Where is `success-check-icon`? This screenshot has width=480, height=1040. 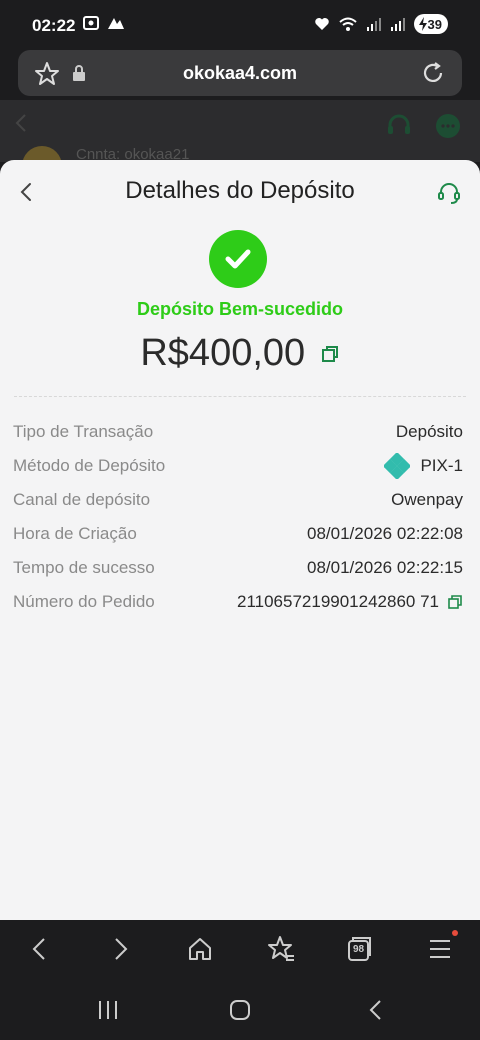
success-check-icon is located at coordinates (238, 259).